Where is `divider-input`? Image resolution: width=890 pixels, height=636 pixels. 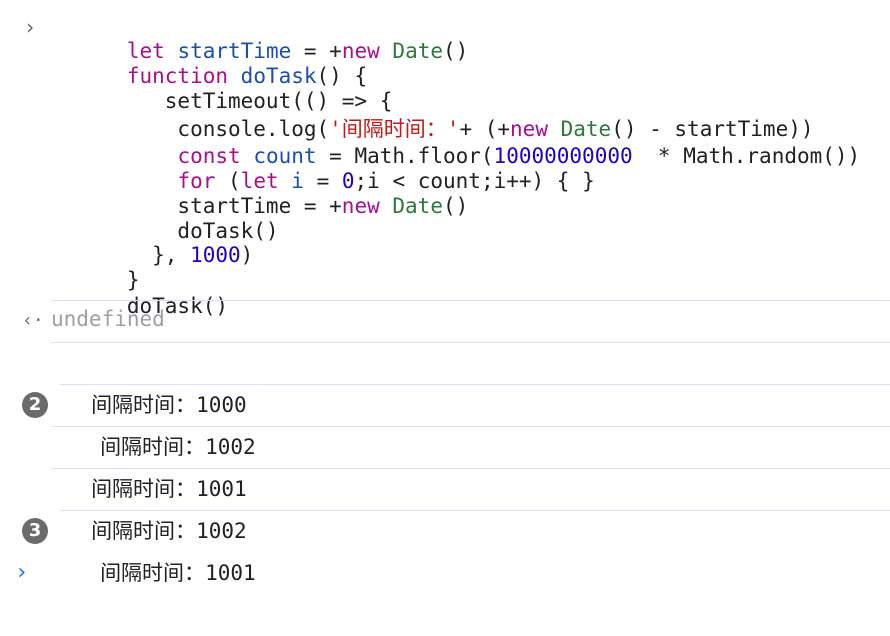
divider-input is located at coordinates (470, 300).